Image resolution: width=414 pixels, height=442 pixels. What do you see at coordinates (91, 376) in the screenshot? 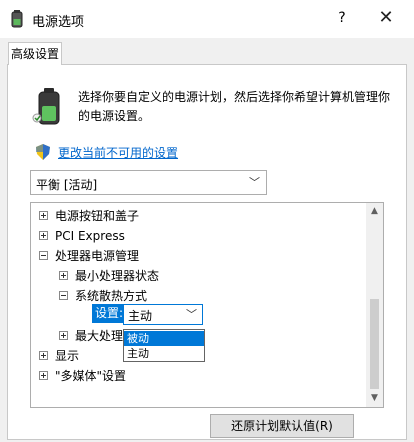
I see `tree-item-label: "多媒体"设置` at bounding box center [91, 376].